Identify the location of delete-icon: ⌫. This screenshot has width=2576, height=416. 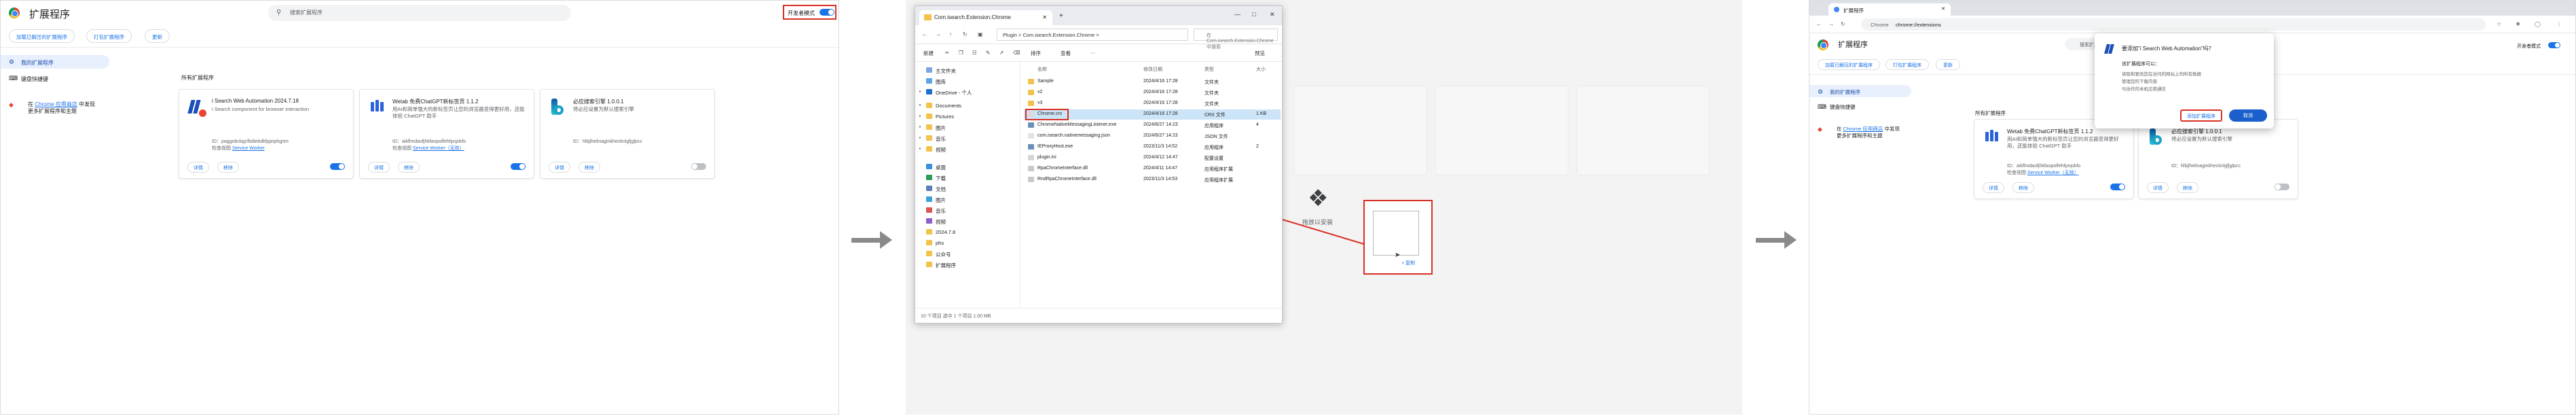
(1016, 53).